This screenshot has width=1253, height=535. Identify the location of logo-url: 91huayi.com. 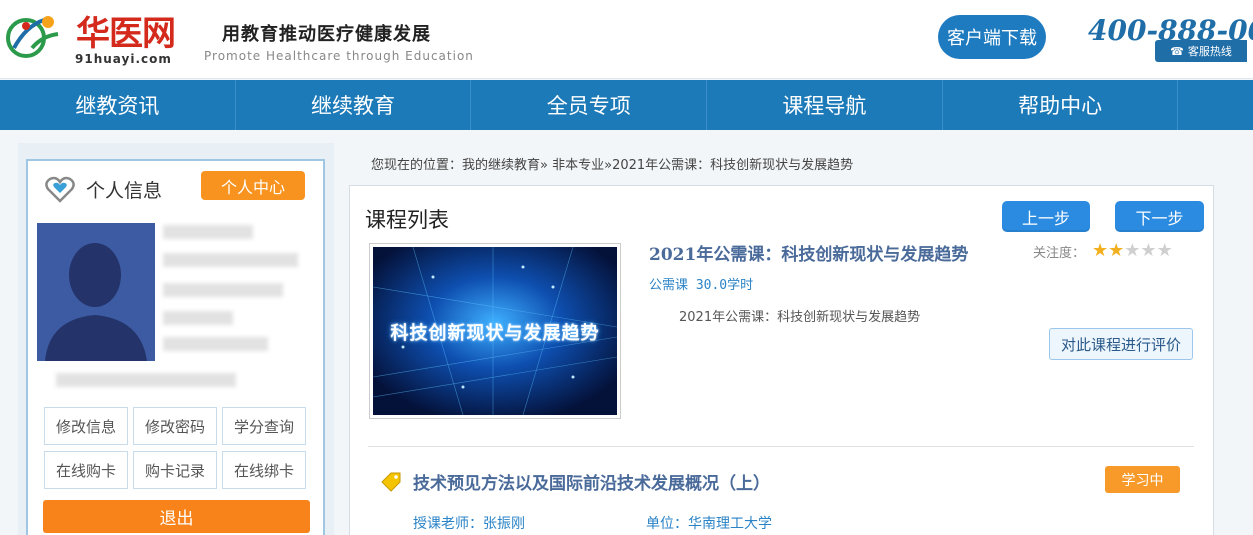
(123, 59).